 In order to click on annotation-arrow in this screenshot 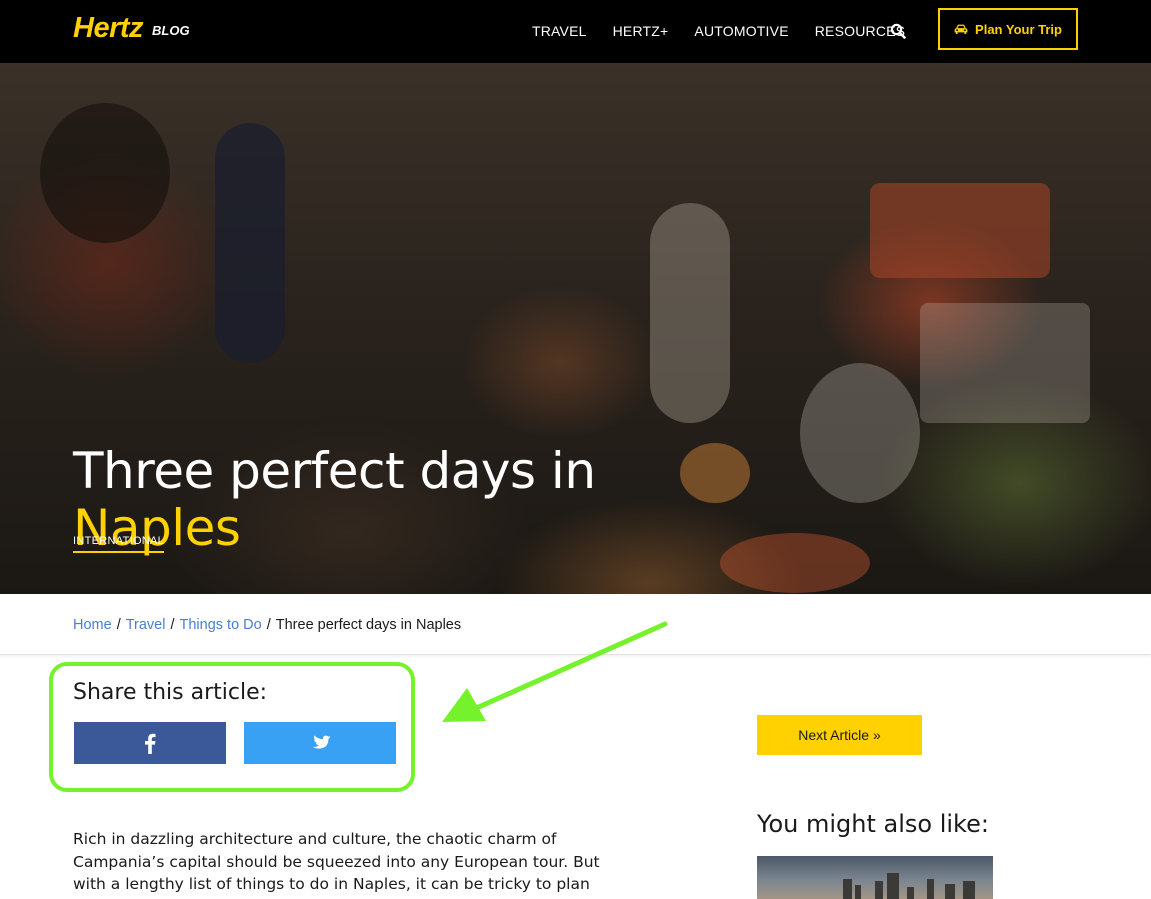, I will do `click(555, 671)`.